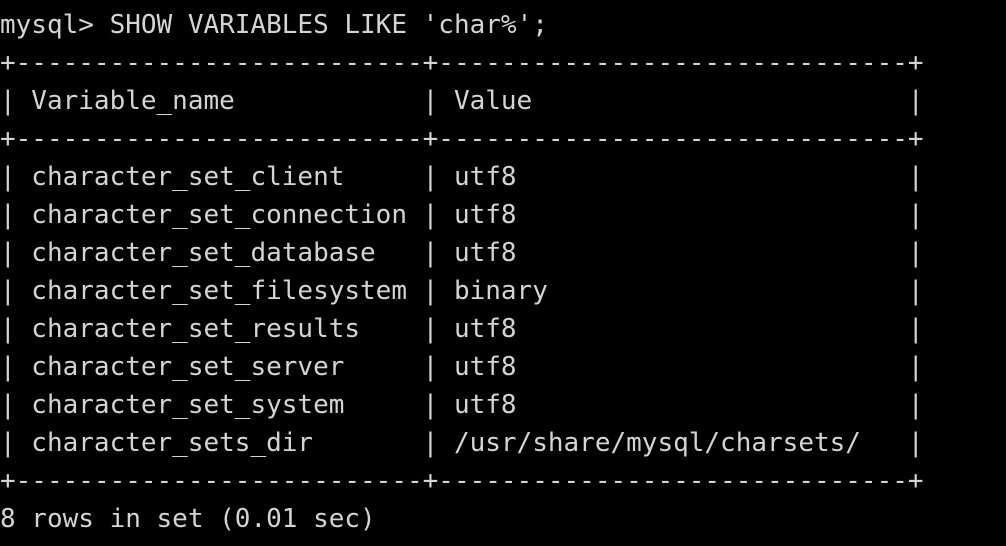 The image size is (1006, 546). Describe the element at coordinates (55, 25) in the screenshot. I see `mysql-prompt: mysql>` at that location.